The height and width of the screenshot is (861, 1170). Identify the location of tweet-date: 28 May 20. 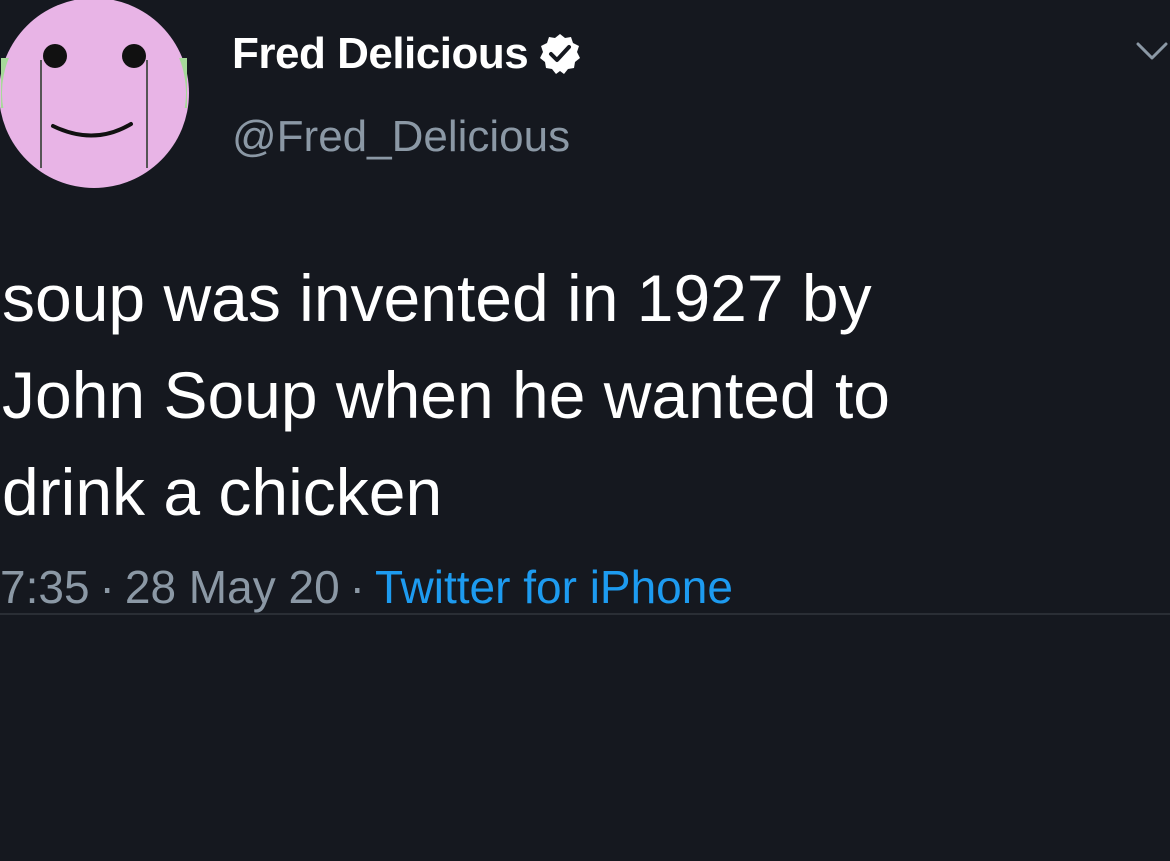
(232, 587).